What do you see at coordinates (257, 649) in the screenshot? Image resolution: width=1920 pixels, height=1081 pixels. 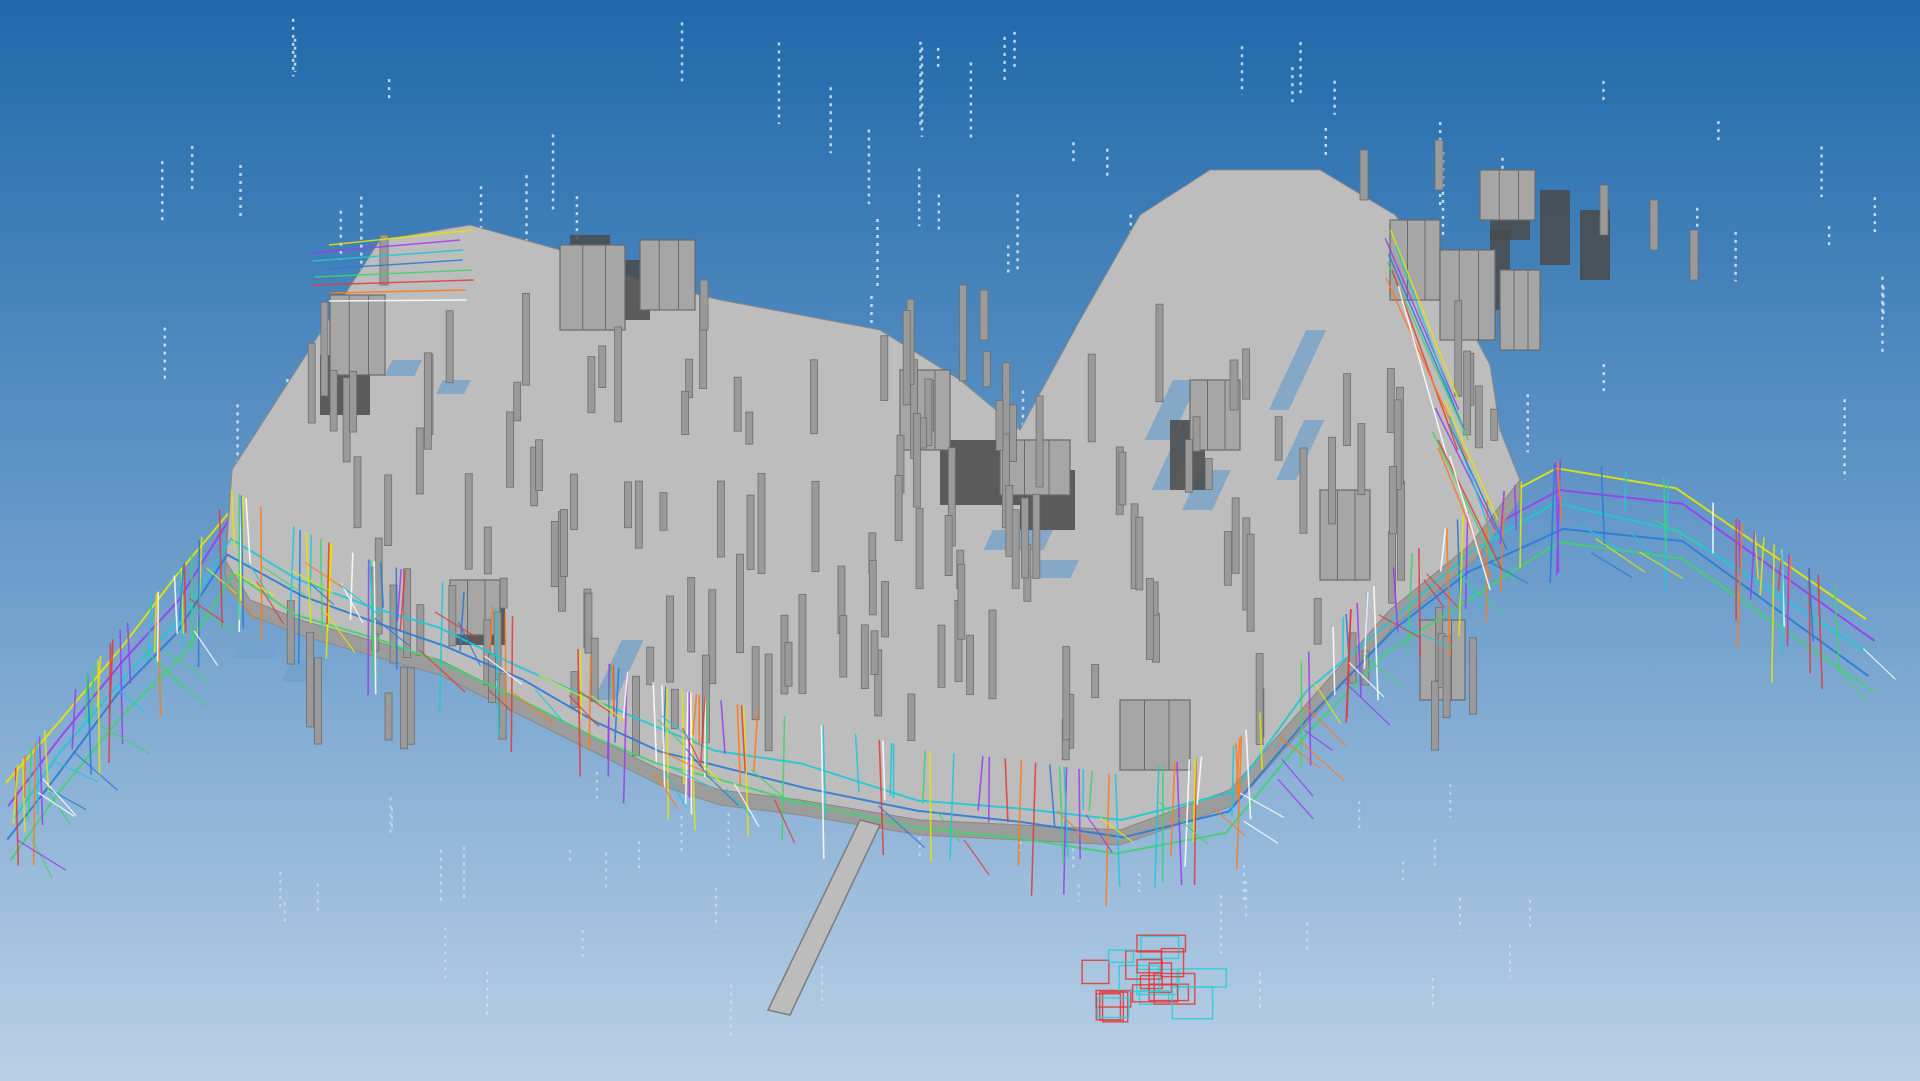 I see `slab-opening` at bounding box center [257, 649].